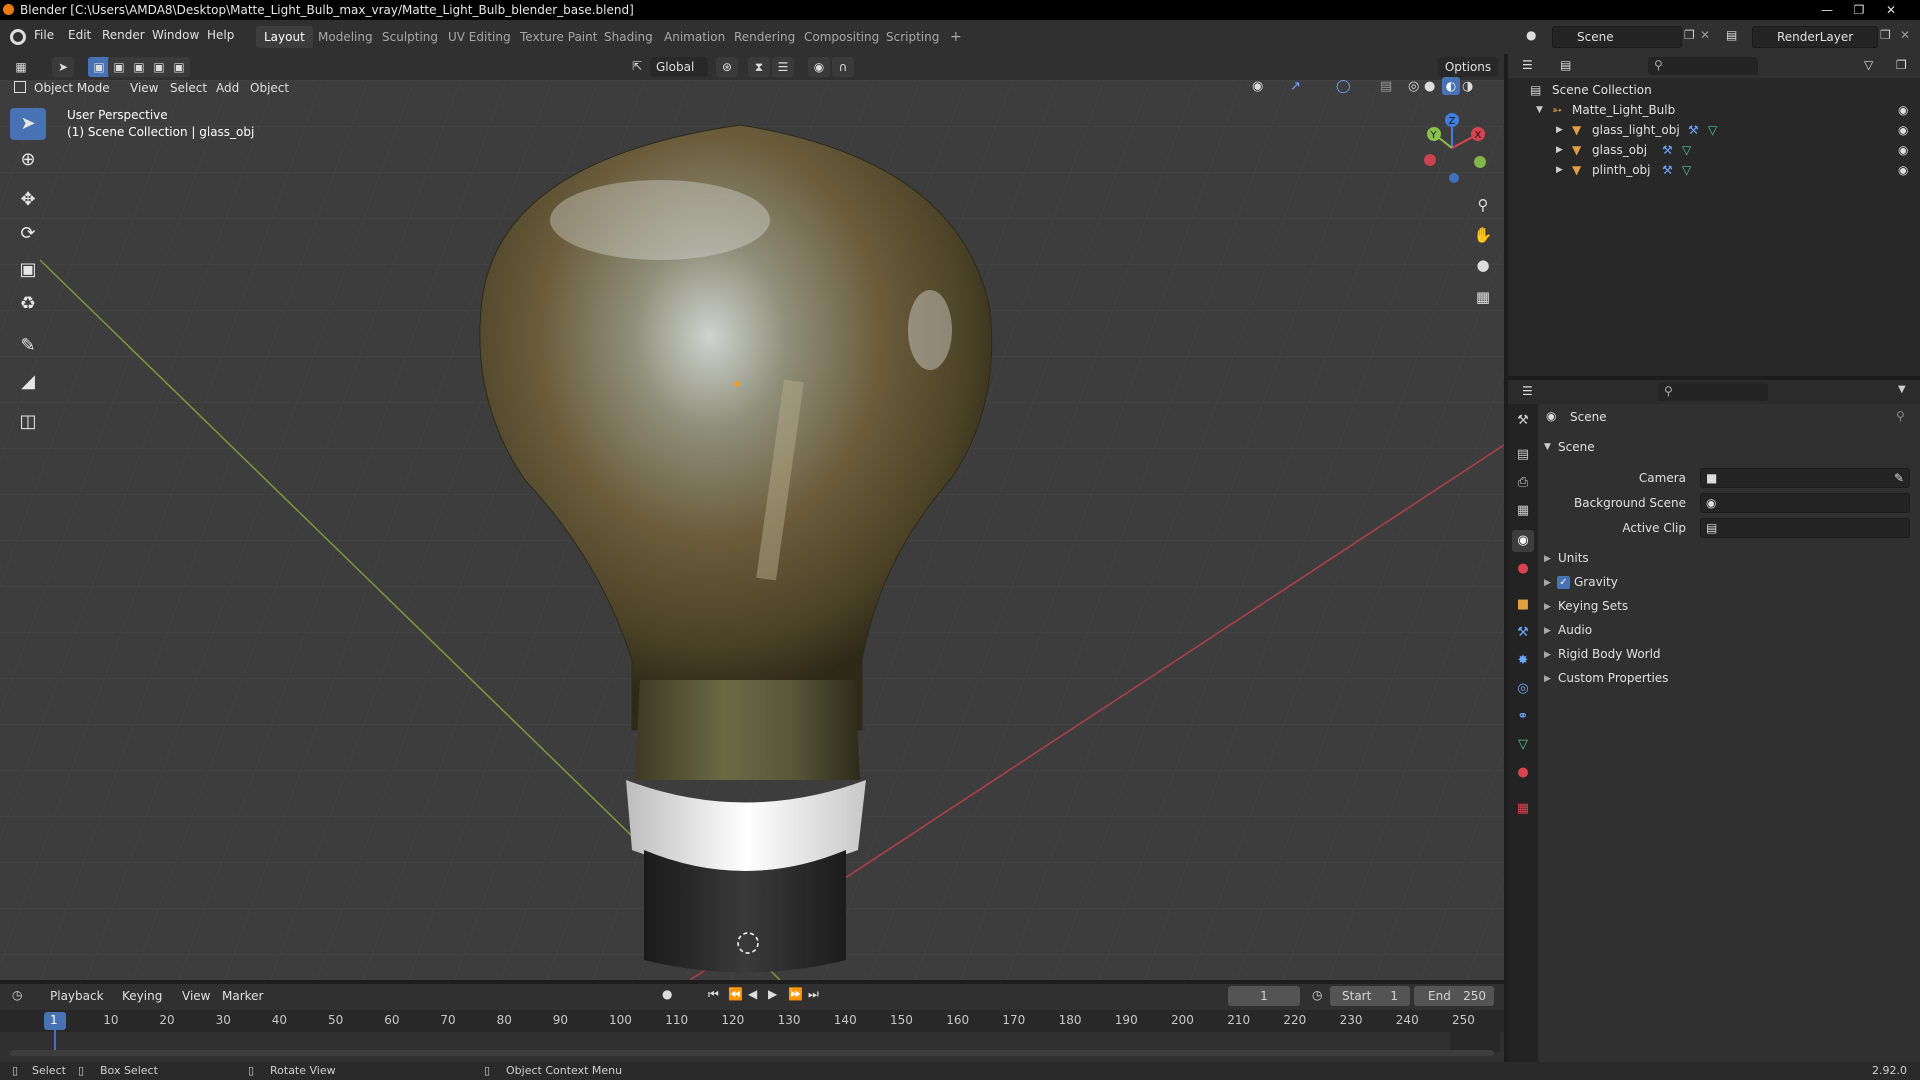  I want to click on timeline-scrollbar, so click(752, 1053).